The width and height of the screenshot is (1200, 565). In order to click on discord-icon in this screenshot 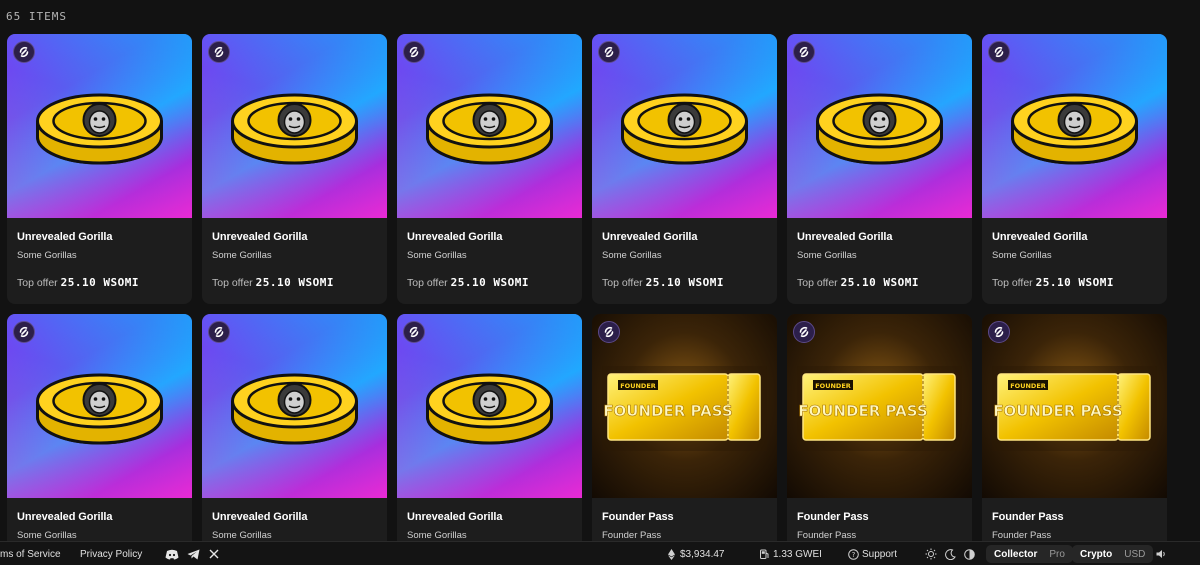, I will do `click(172, 553)`.